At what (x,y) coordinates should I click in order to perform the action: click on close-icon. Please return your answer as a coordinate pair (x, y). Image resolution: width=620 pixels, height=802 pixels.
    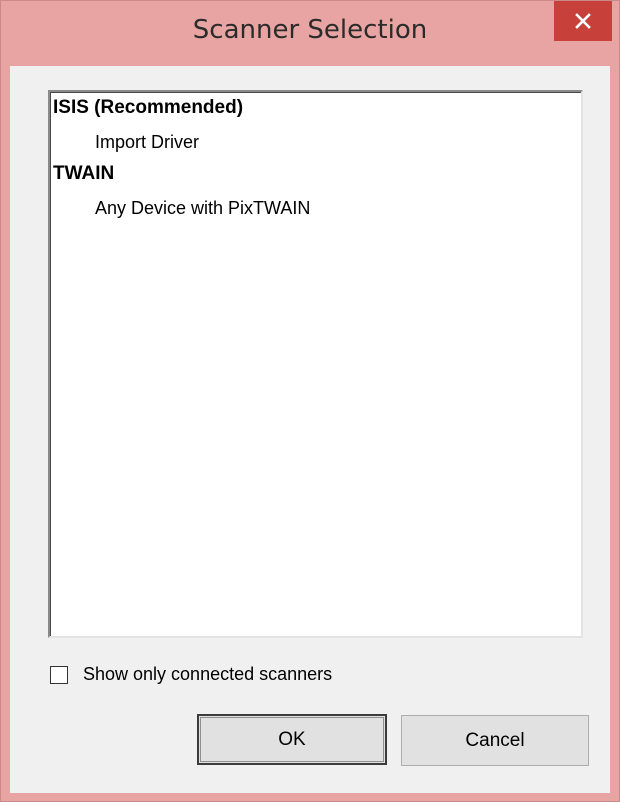
    Looking at the image, I should click on (583, 21).